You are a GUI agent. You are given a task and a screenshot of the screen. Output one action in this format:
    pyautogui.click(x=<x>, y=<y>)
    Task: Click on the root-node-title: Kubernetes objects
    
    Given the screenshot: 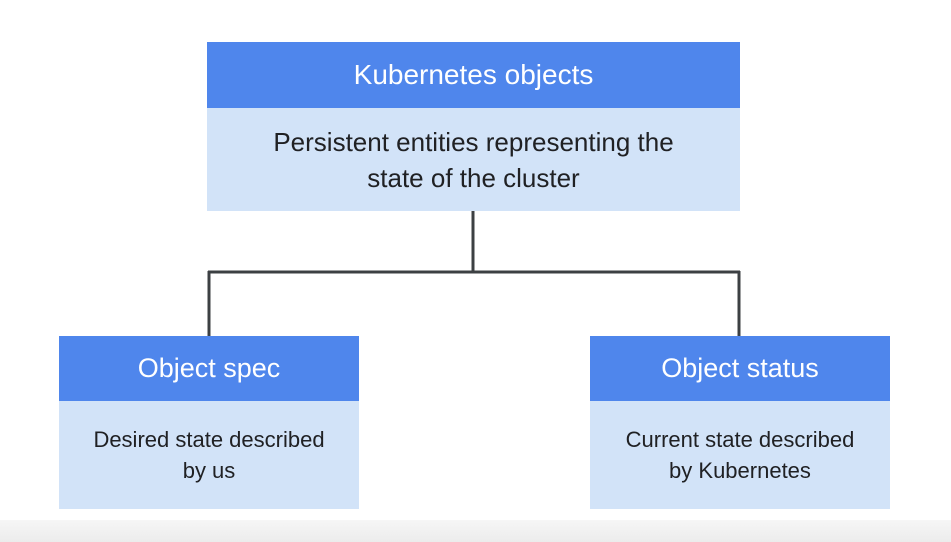 What is the action you would take?
    pyautogui.click(x=473, y=75)
    